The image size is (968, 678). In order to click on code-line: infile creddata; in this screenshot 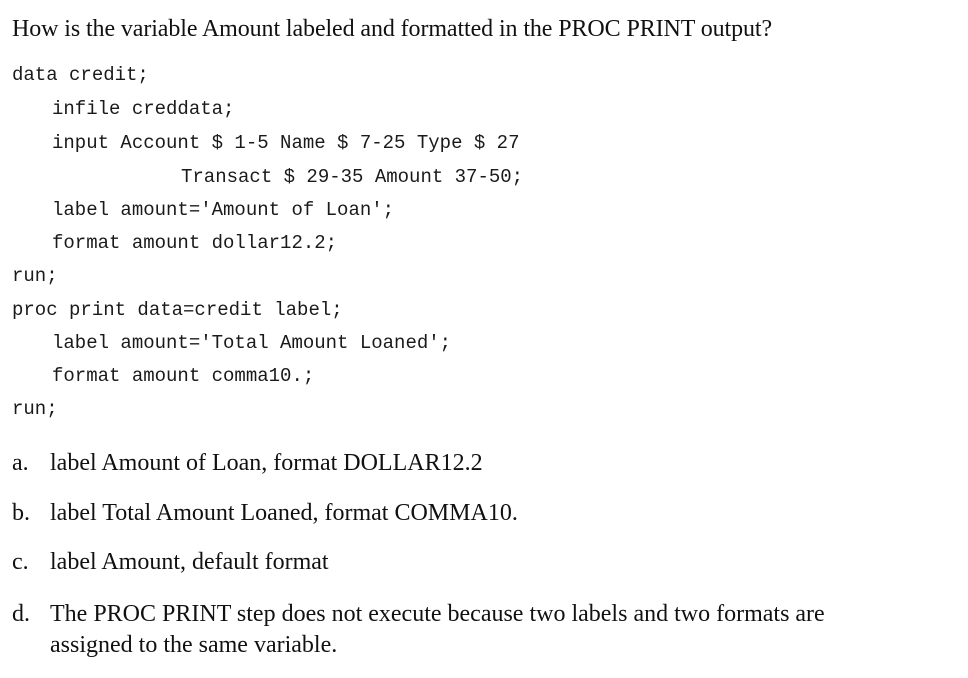, I will do `click(143, 109)`.